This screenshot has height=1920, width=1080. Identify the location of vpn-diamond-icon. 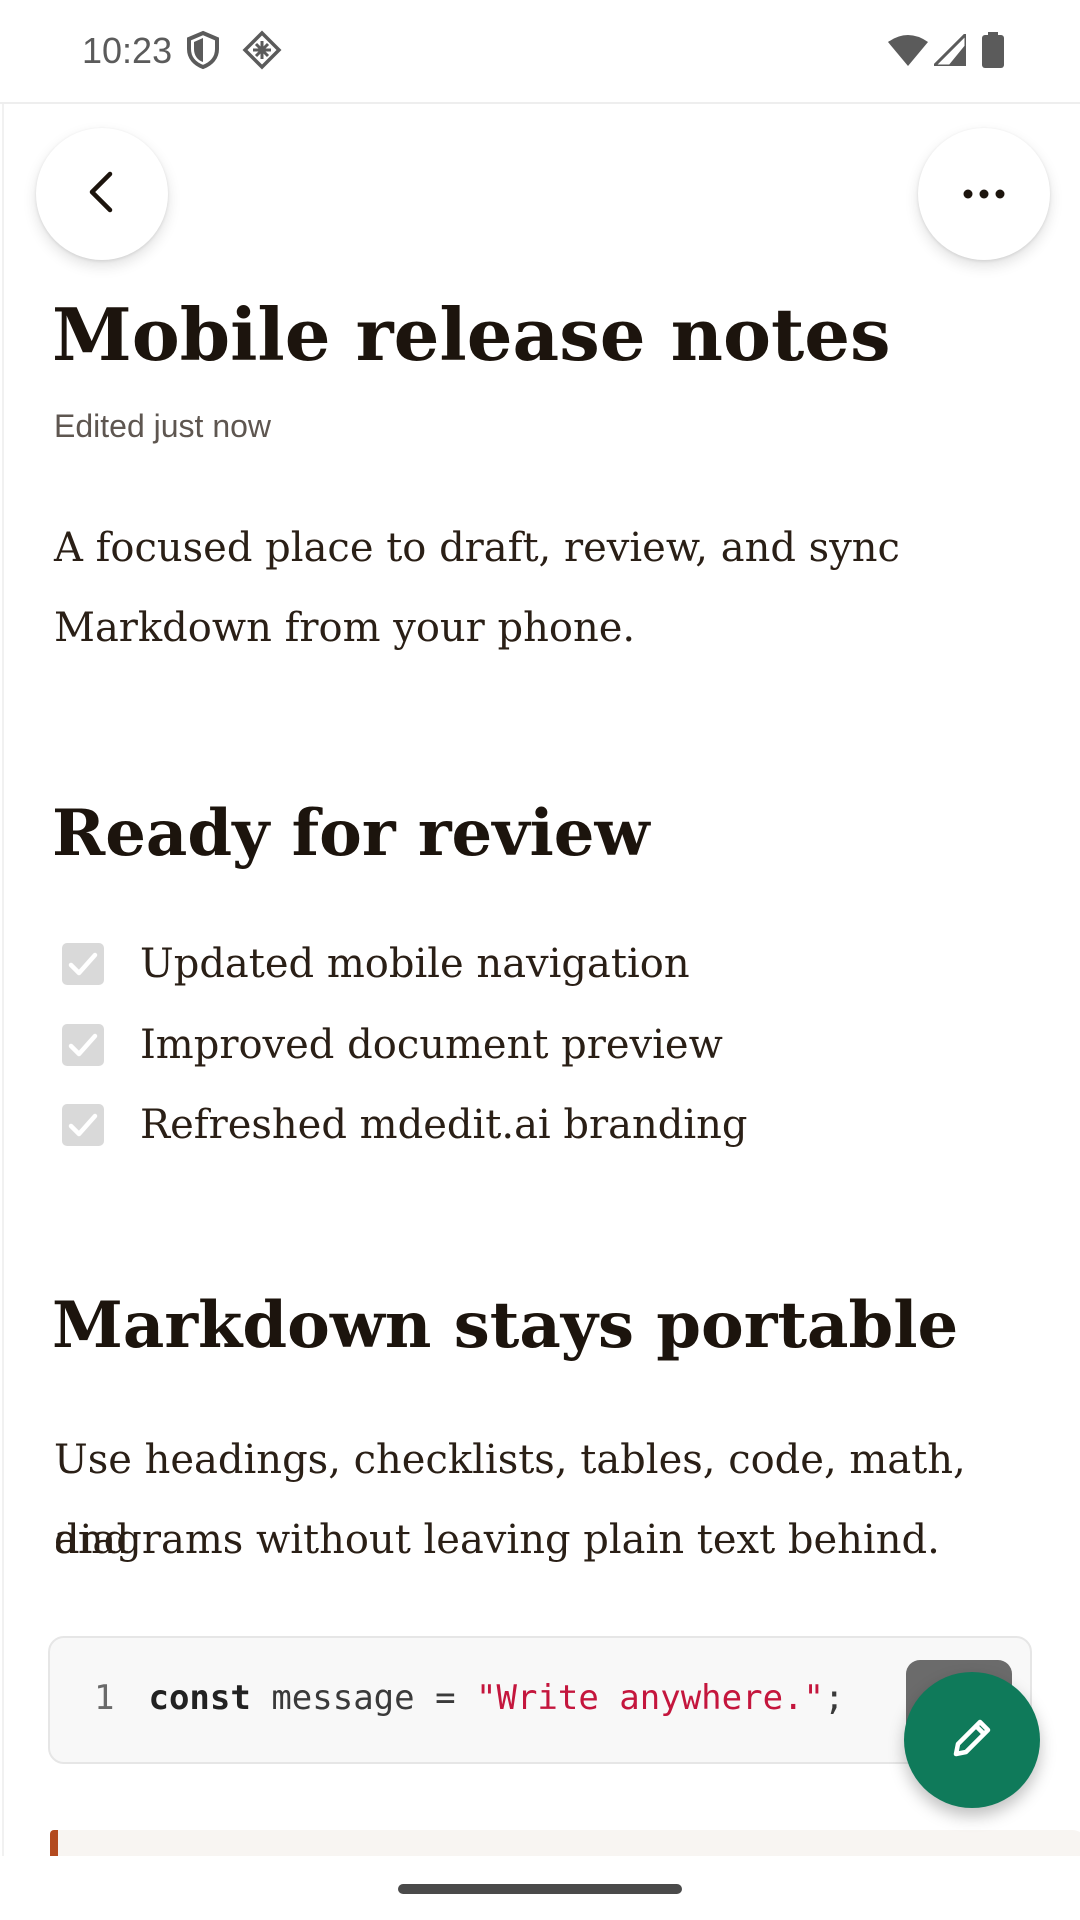
(262, 52).